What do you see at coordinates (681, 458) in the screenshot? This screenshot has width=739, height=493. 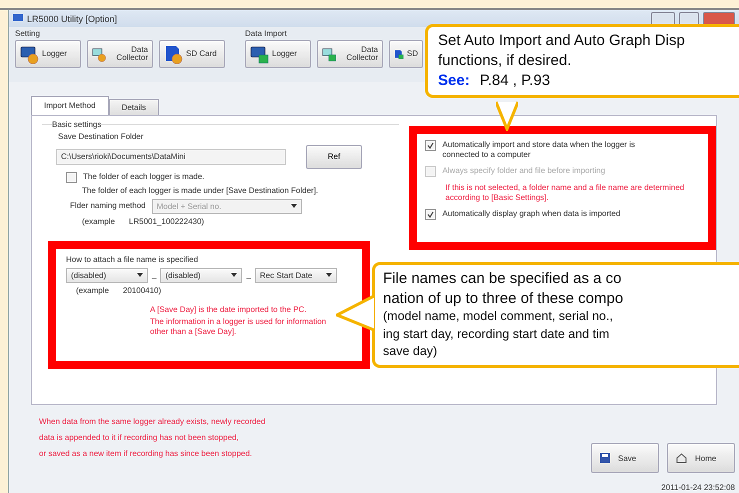 I see `home-icon` at bounding box center [681, 458].